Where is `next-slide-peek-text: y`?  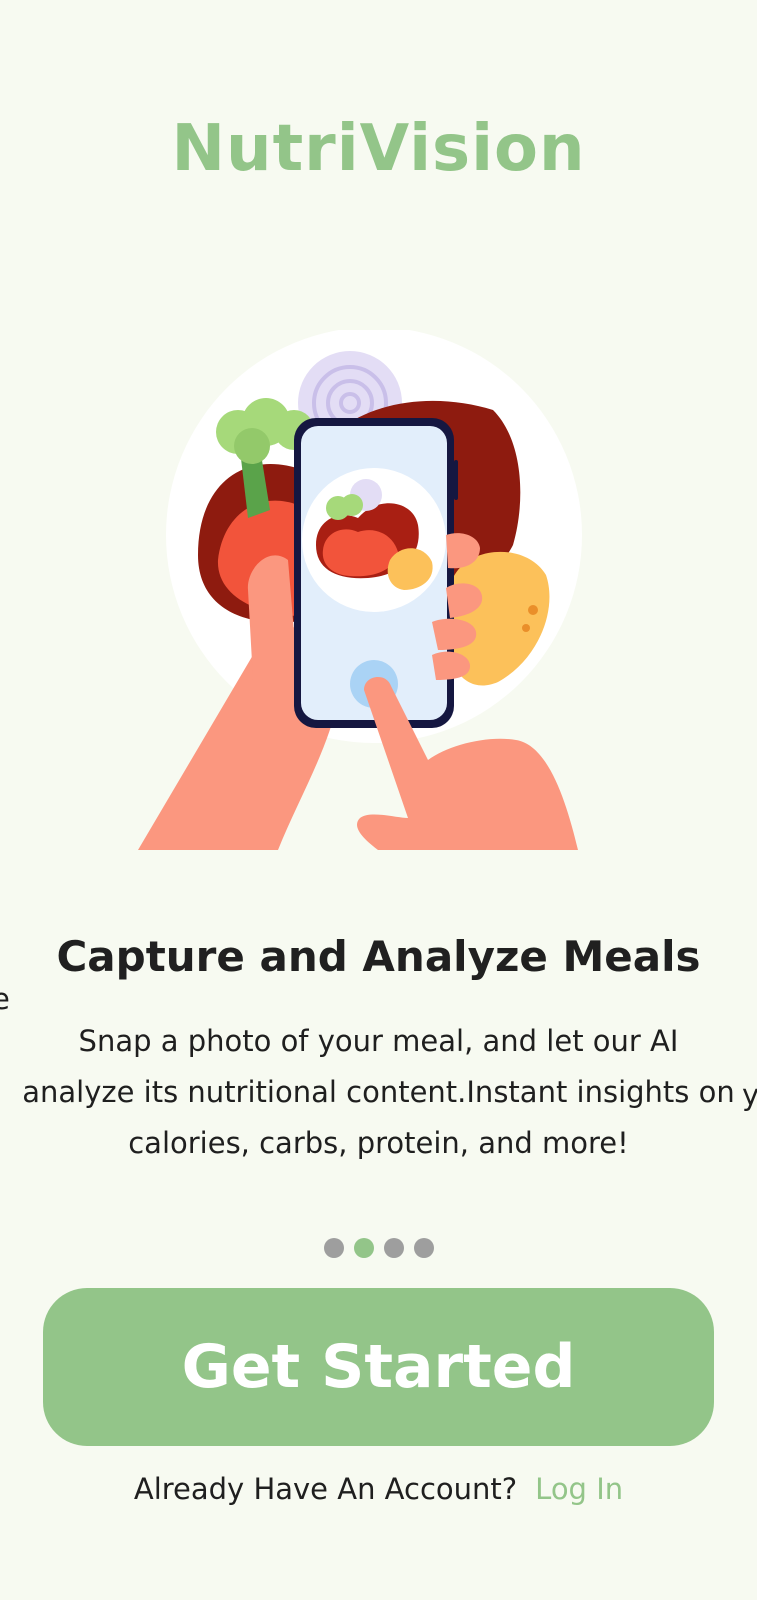 next-slide-peek-text: y is located at coordinates (749, 1095).